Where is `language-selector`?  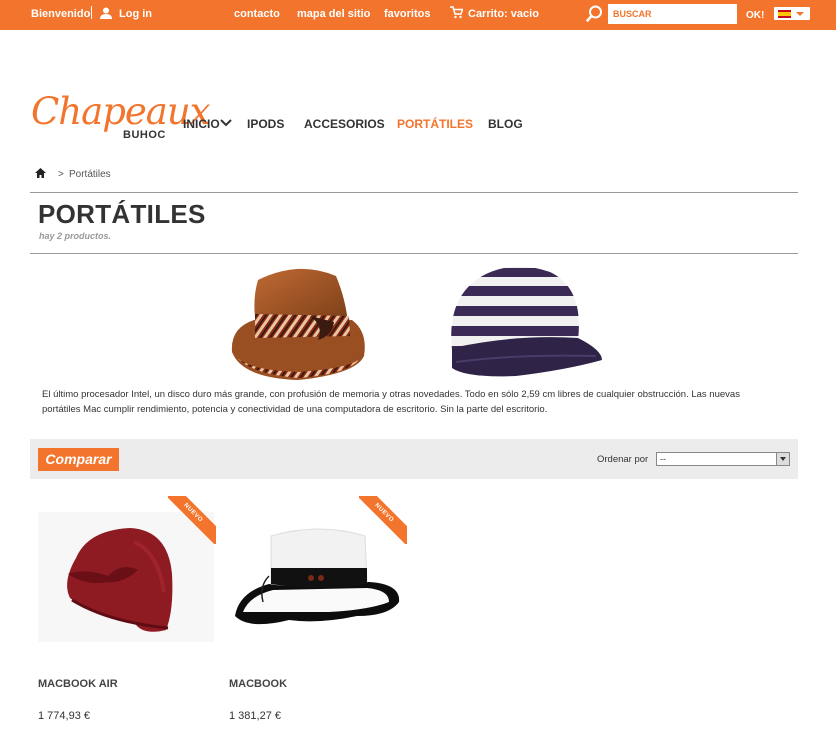
language-selector is located at coordinates (792, 13).